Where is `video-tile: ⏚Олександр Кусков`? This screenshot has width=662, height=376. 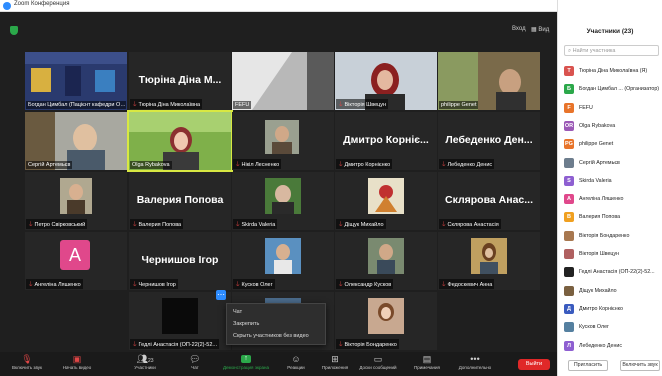 video-tile: ⏚Олександр Кусков is located at coordinates (386, 261).